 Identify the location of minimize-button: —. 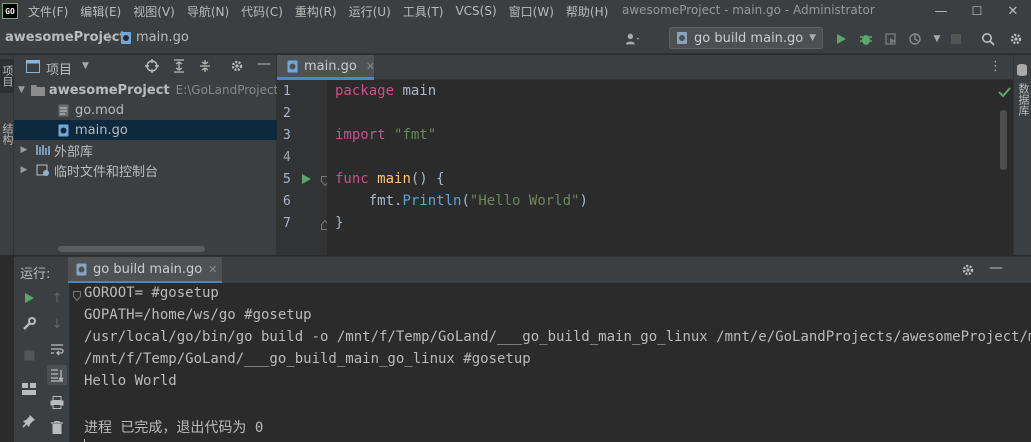
(941, 11).